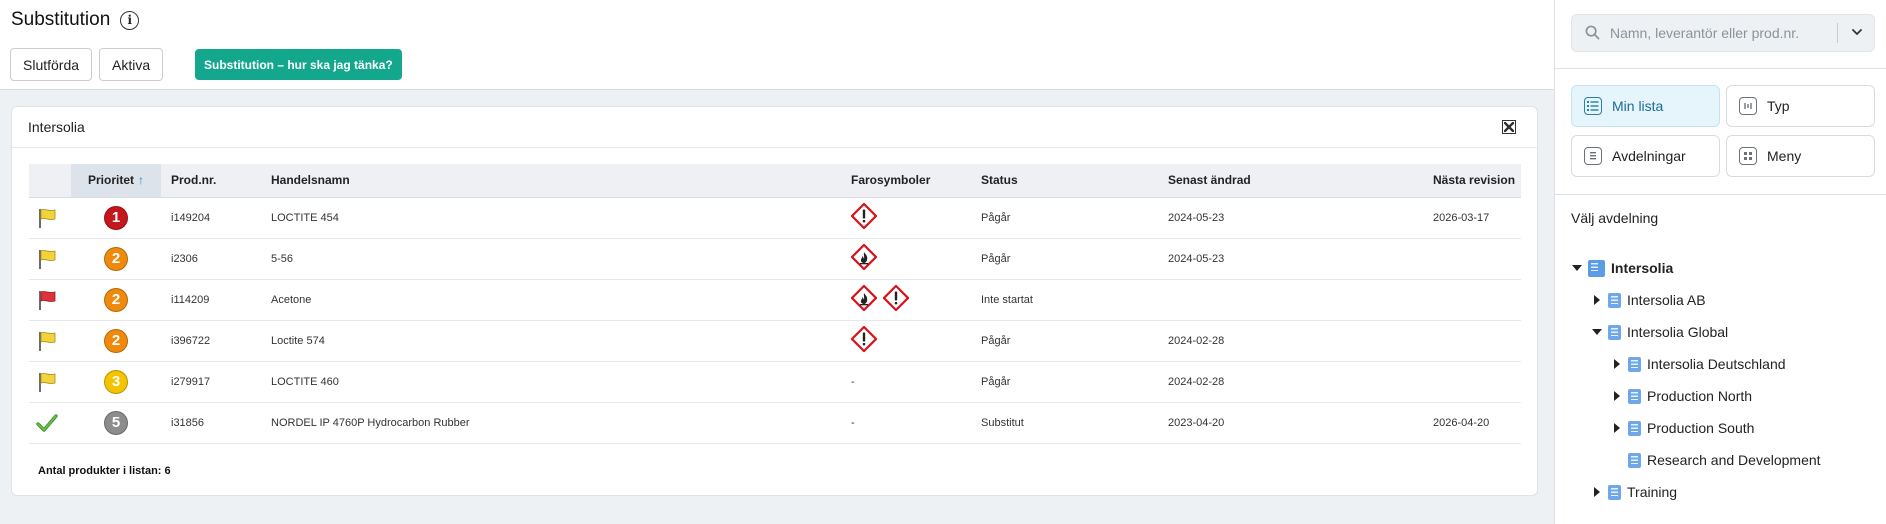  Describe the element at coordinates (1290, 300) in the screenshot. I see `last-changed-cell` at that location.